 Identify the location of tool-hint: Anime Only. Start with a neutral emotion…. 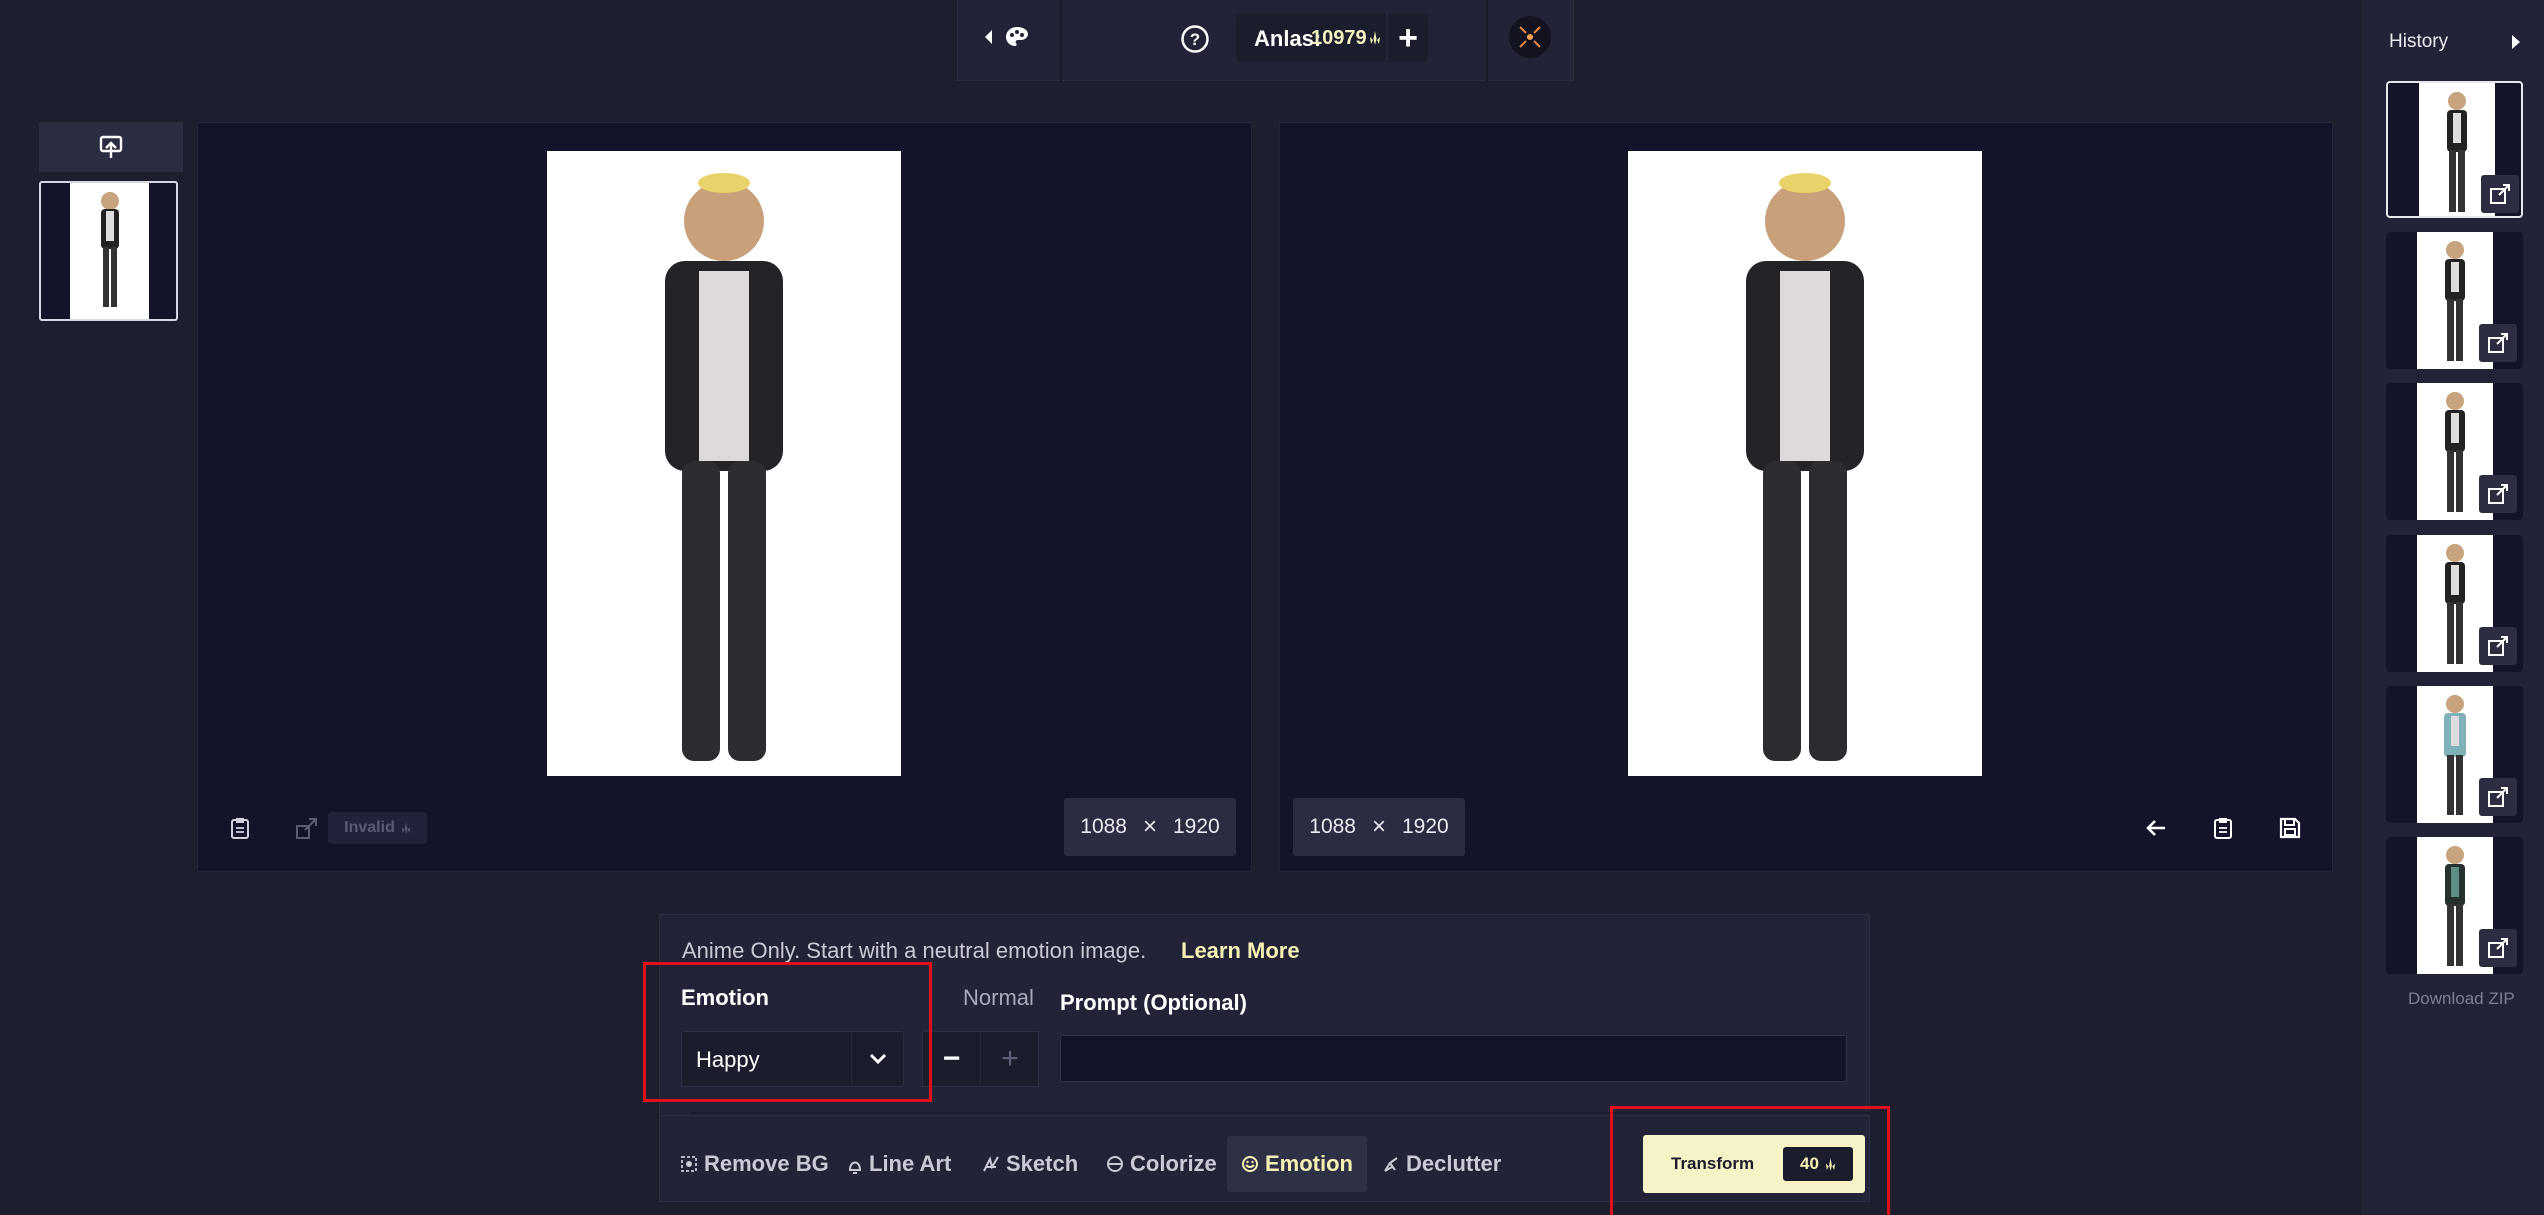
(914, 950).